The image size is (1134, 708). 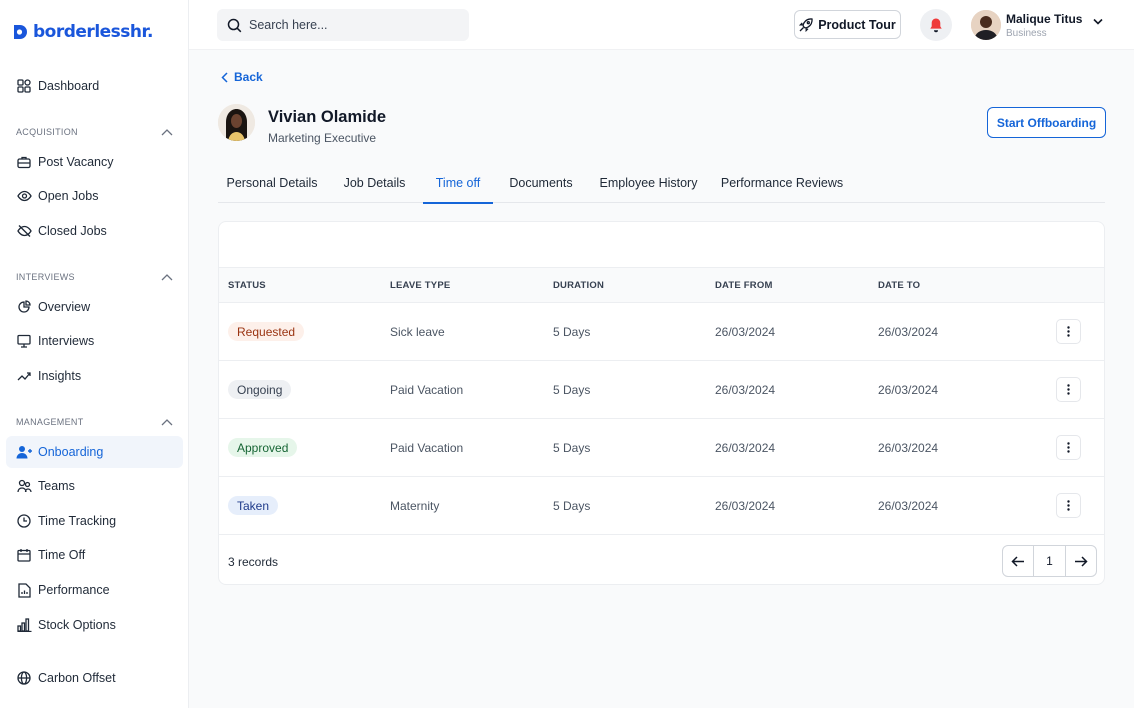 I want to click on clock-icon, so click(x=24, y=521).